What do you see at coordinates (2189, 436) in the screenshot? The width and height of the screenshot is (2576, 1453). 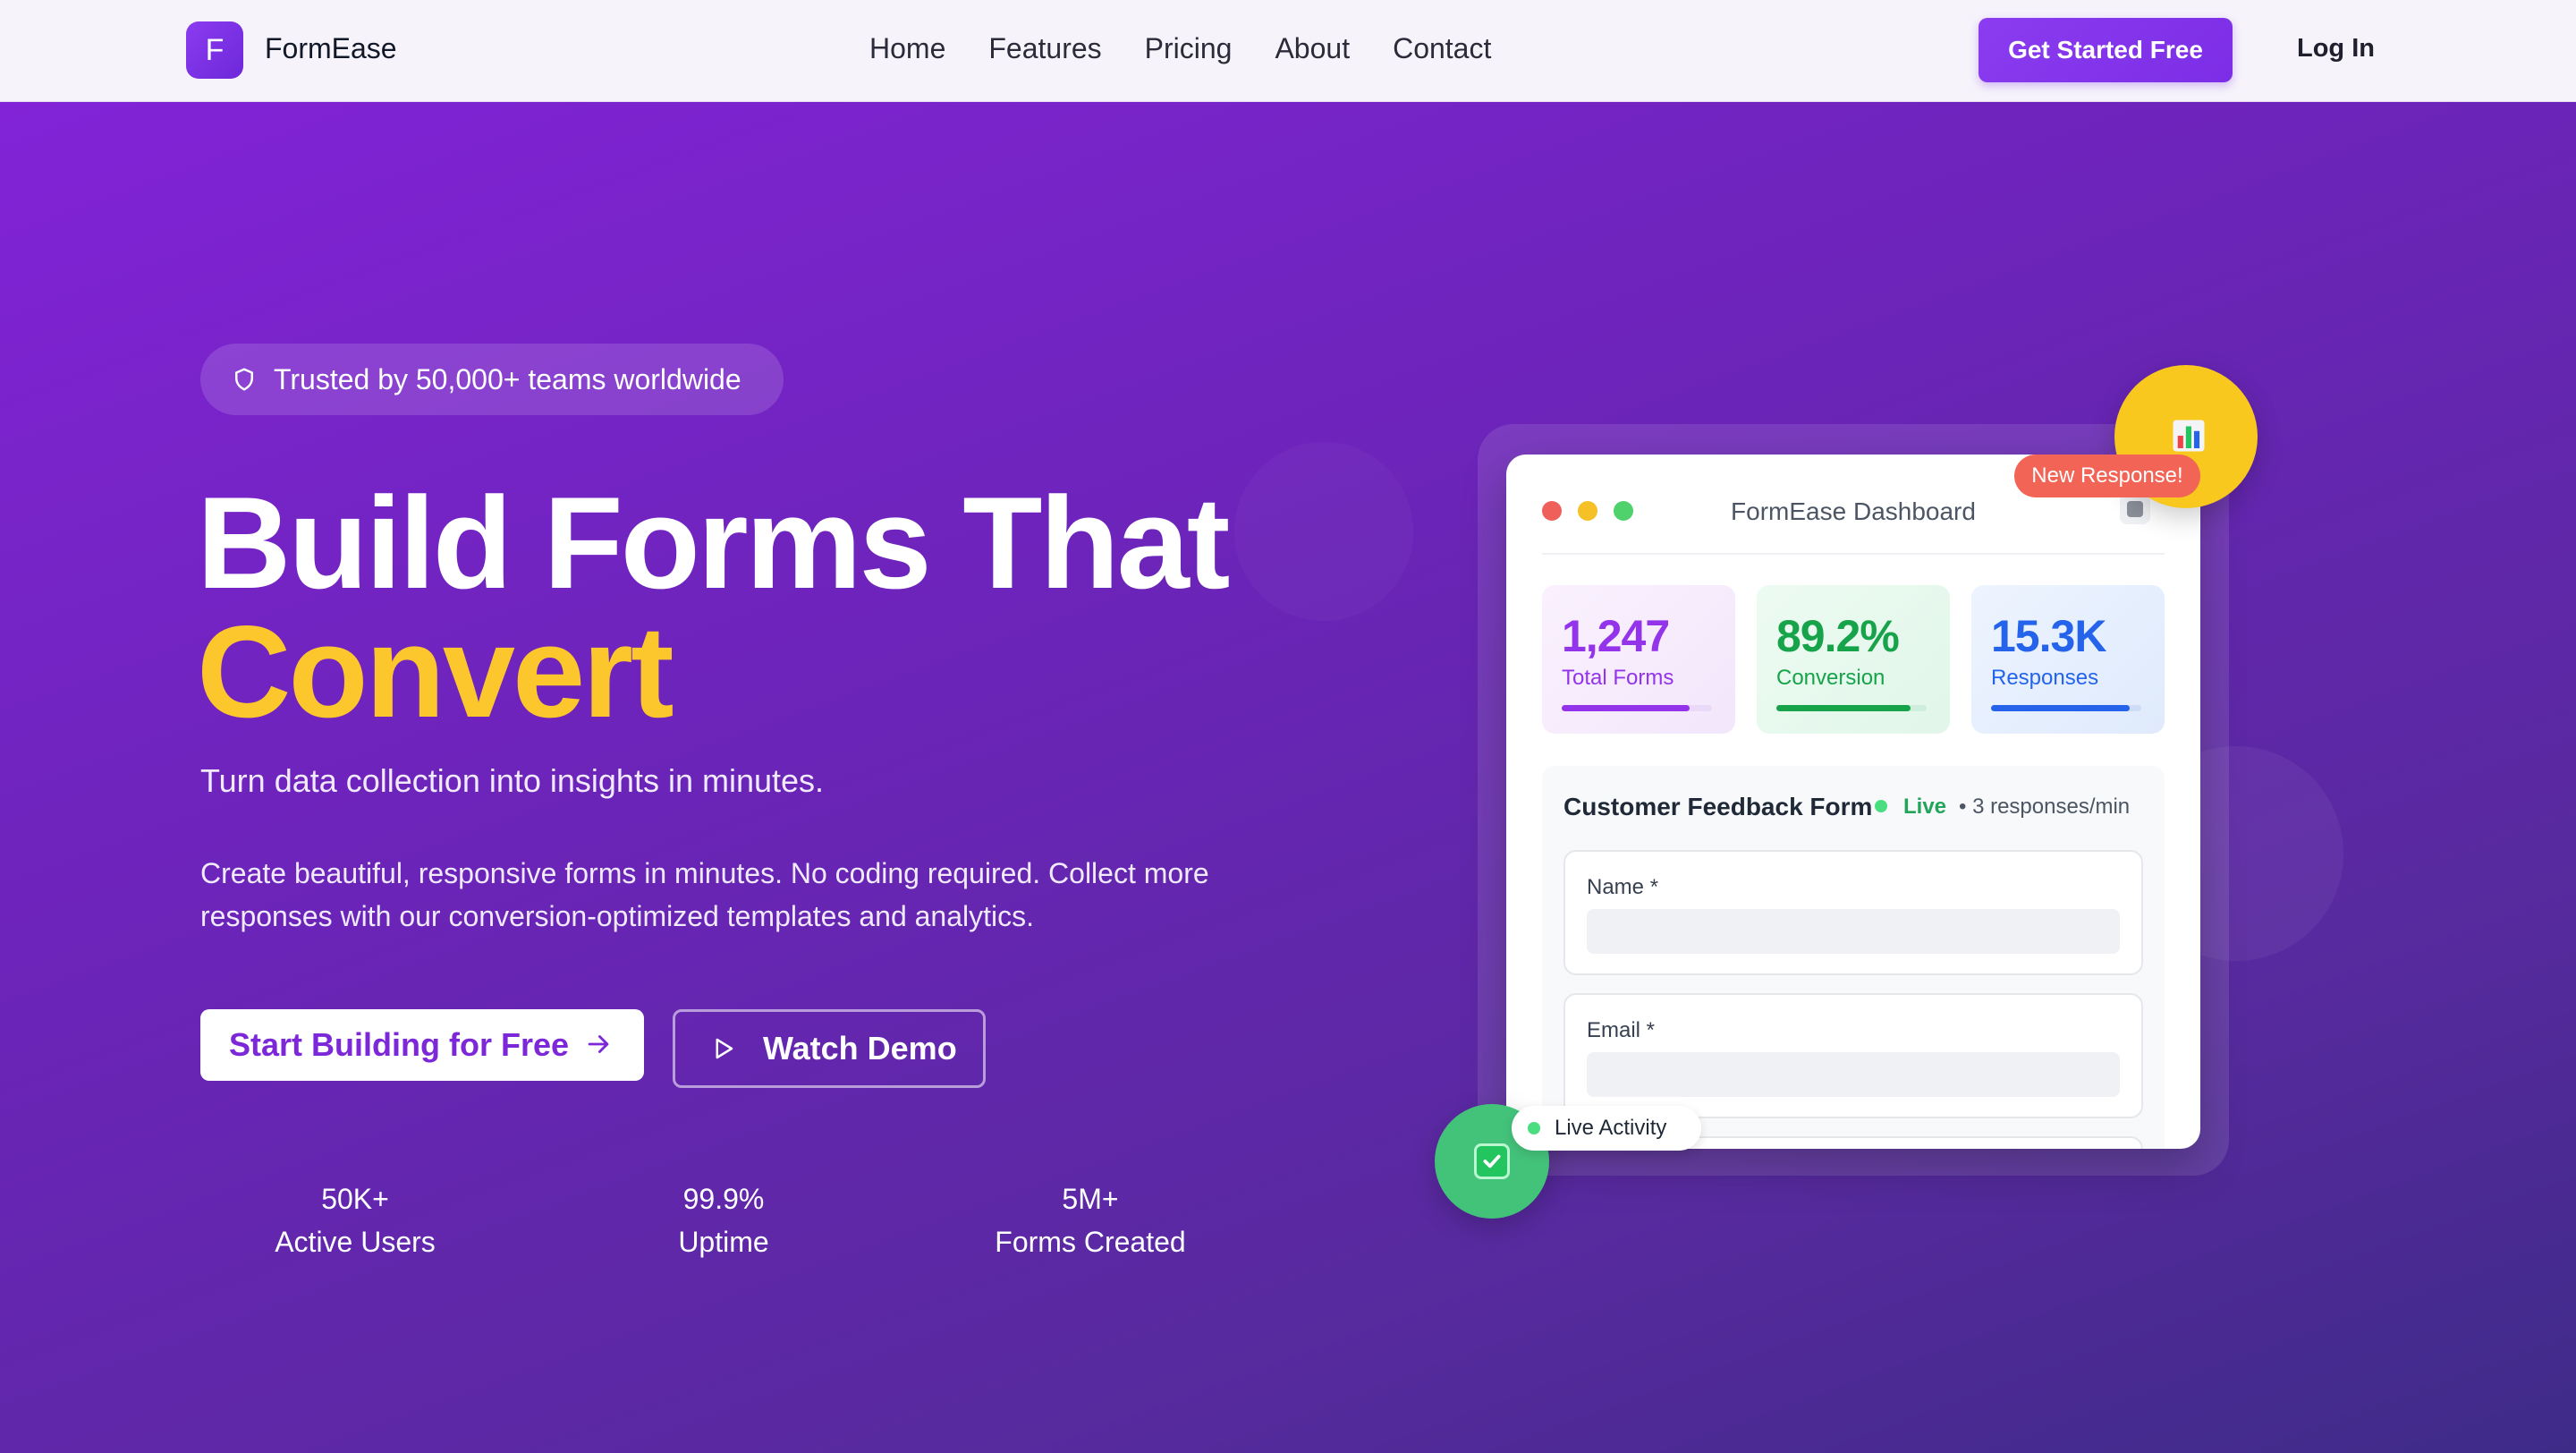 I see `chart-icon` at bounding box center [2189, 436].